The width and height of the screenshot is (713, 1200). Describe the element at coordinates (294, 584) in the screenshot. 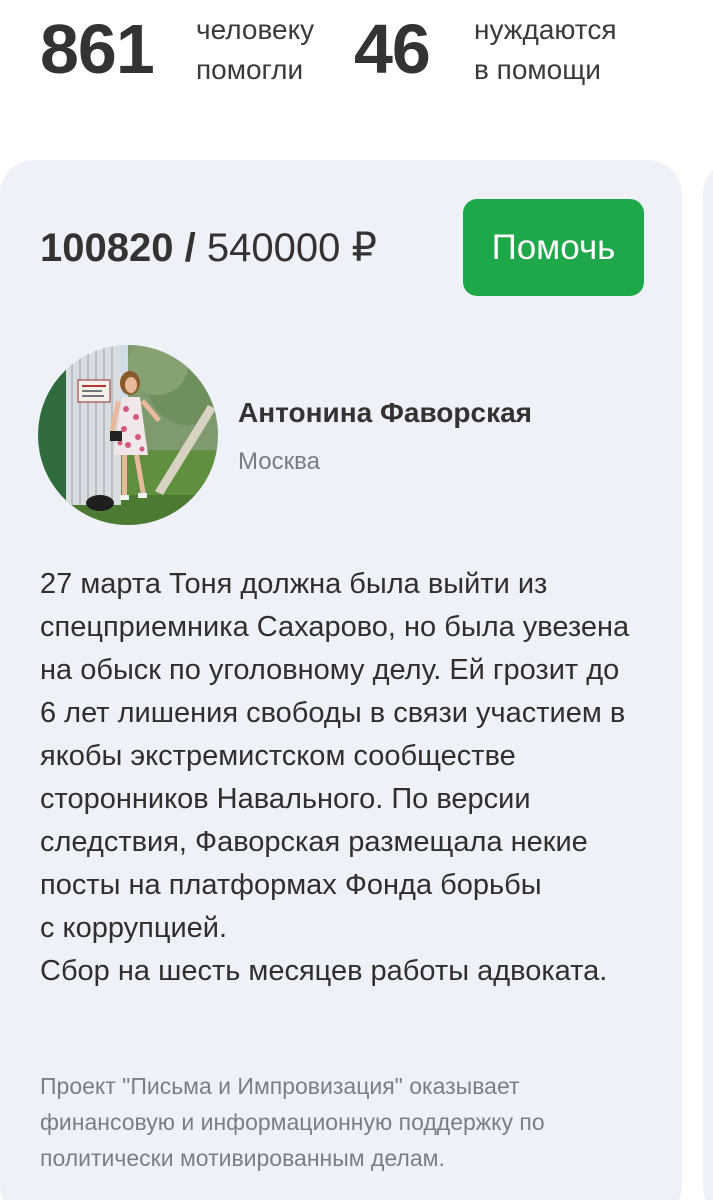

I see `description-line: 27 марта Тоня должна была выйти из` at that location.